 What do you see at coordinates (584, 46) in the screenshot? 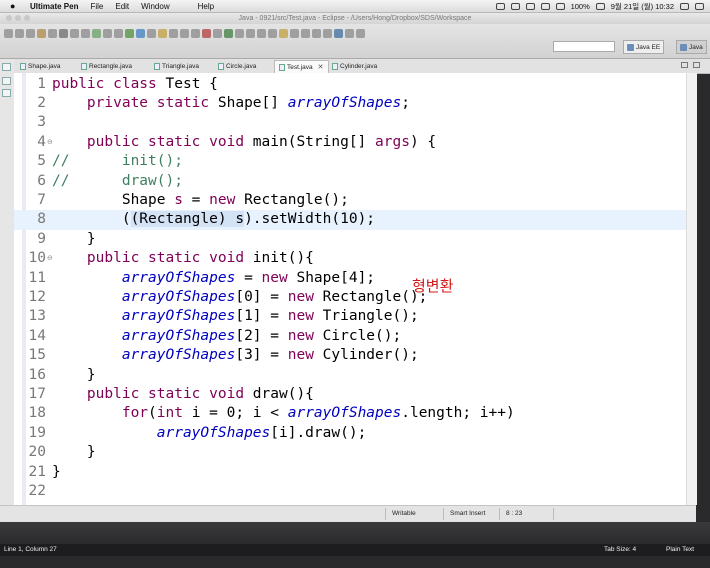
I see `quick-access-input` at bounding box center [584, 46].